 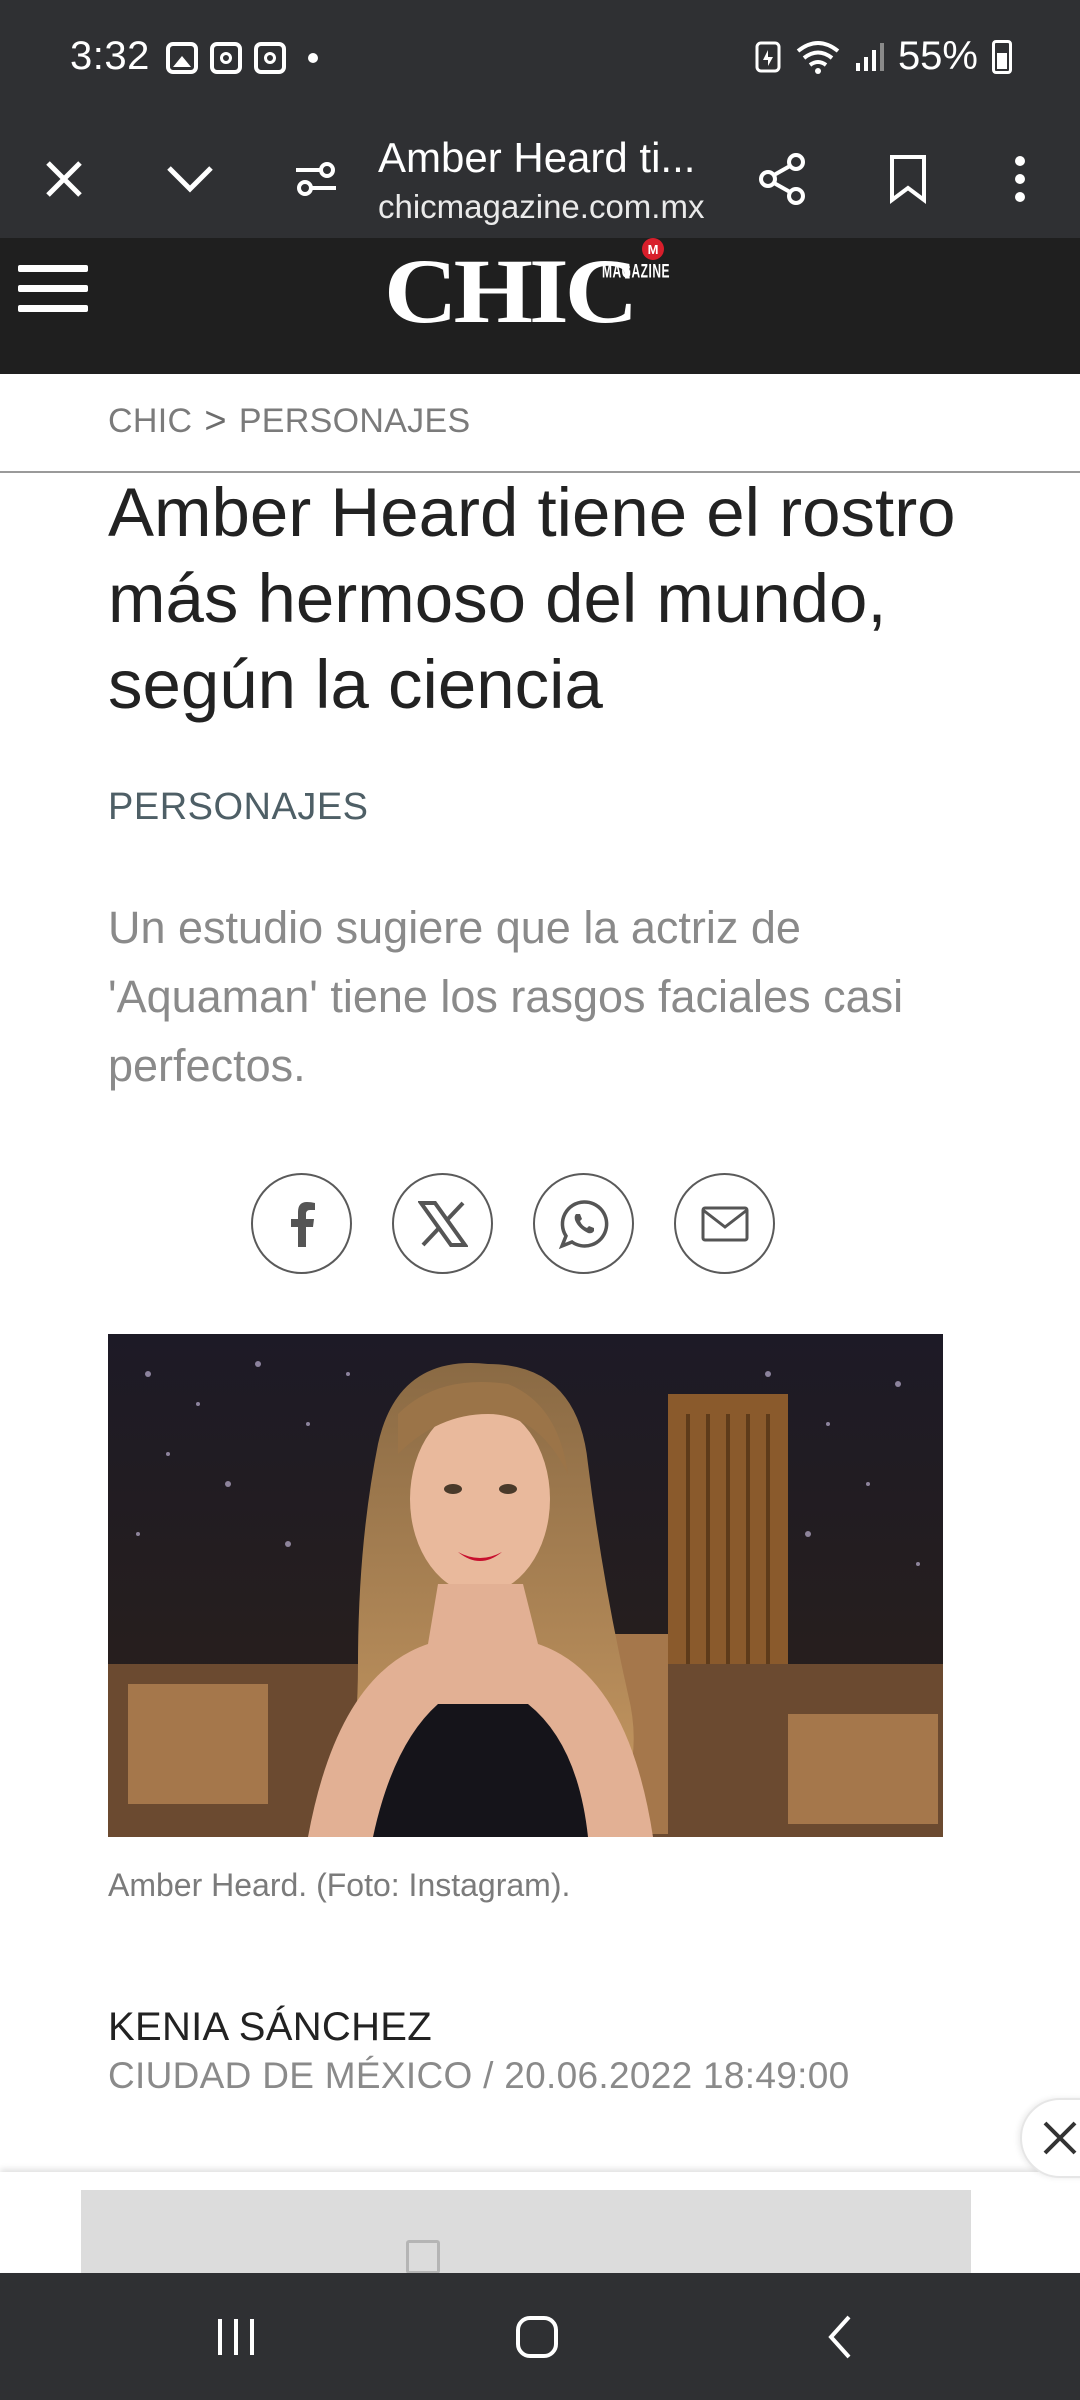 I want to click on site-header: CHIC MAGAZINE M, so click(x=540, y=306).